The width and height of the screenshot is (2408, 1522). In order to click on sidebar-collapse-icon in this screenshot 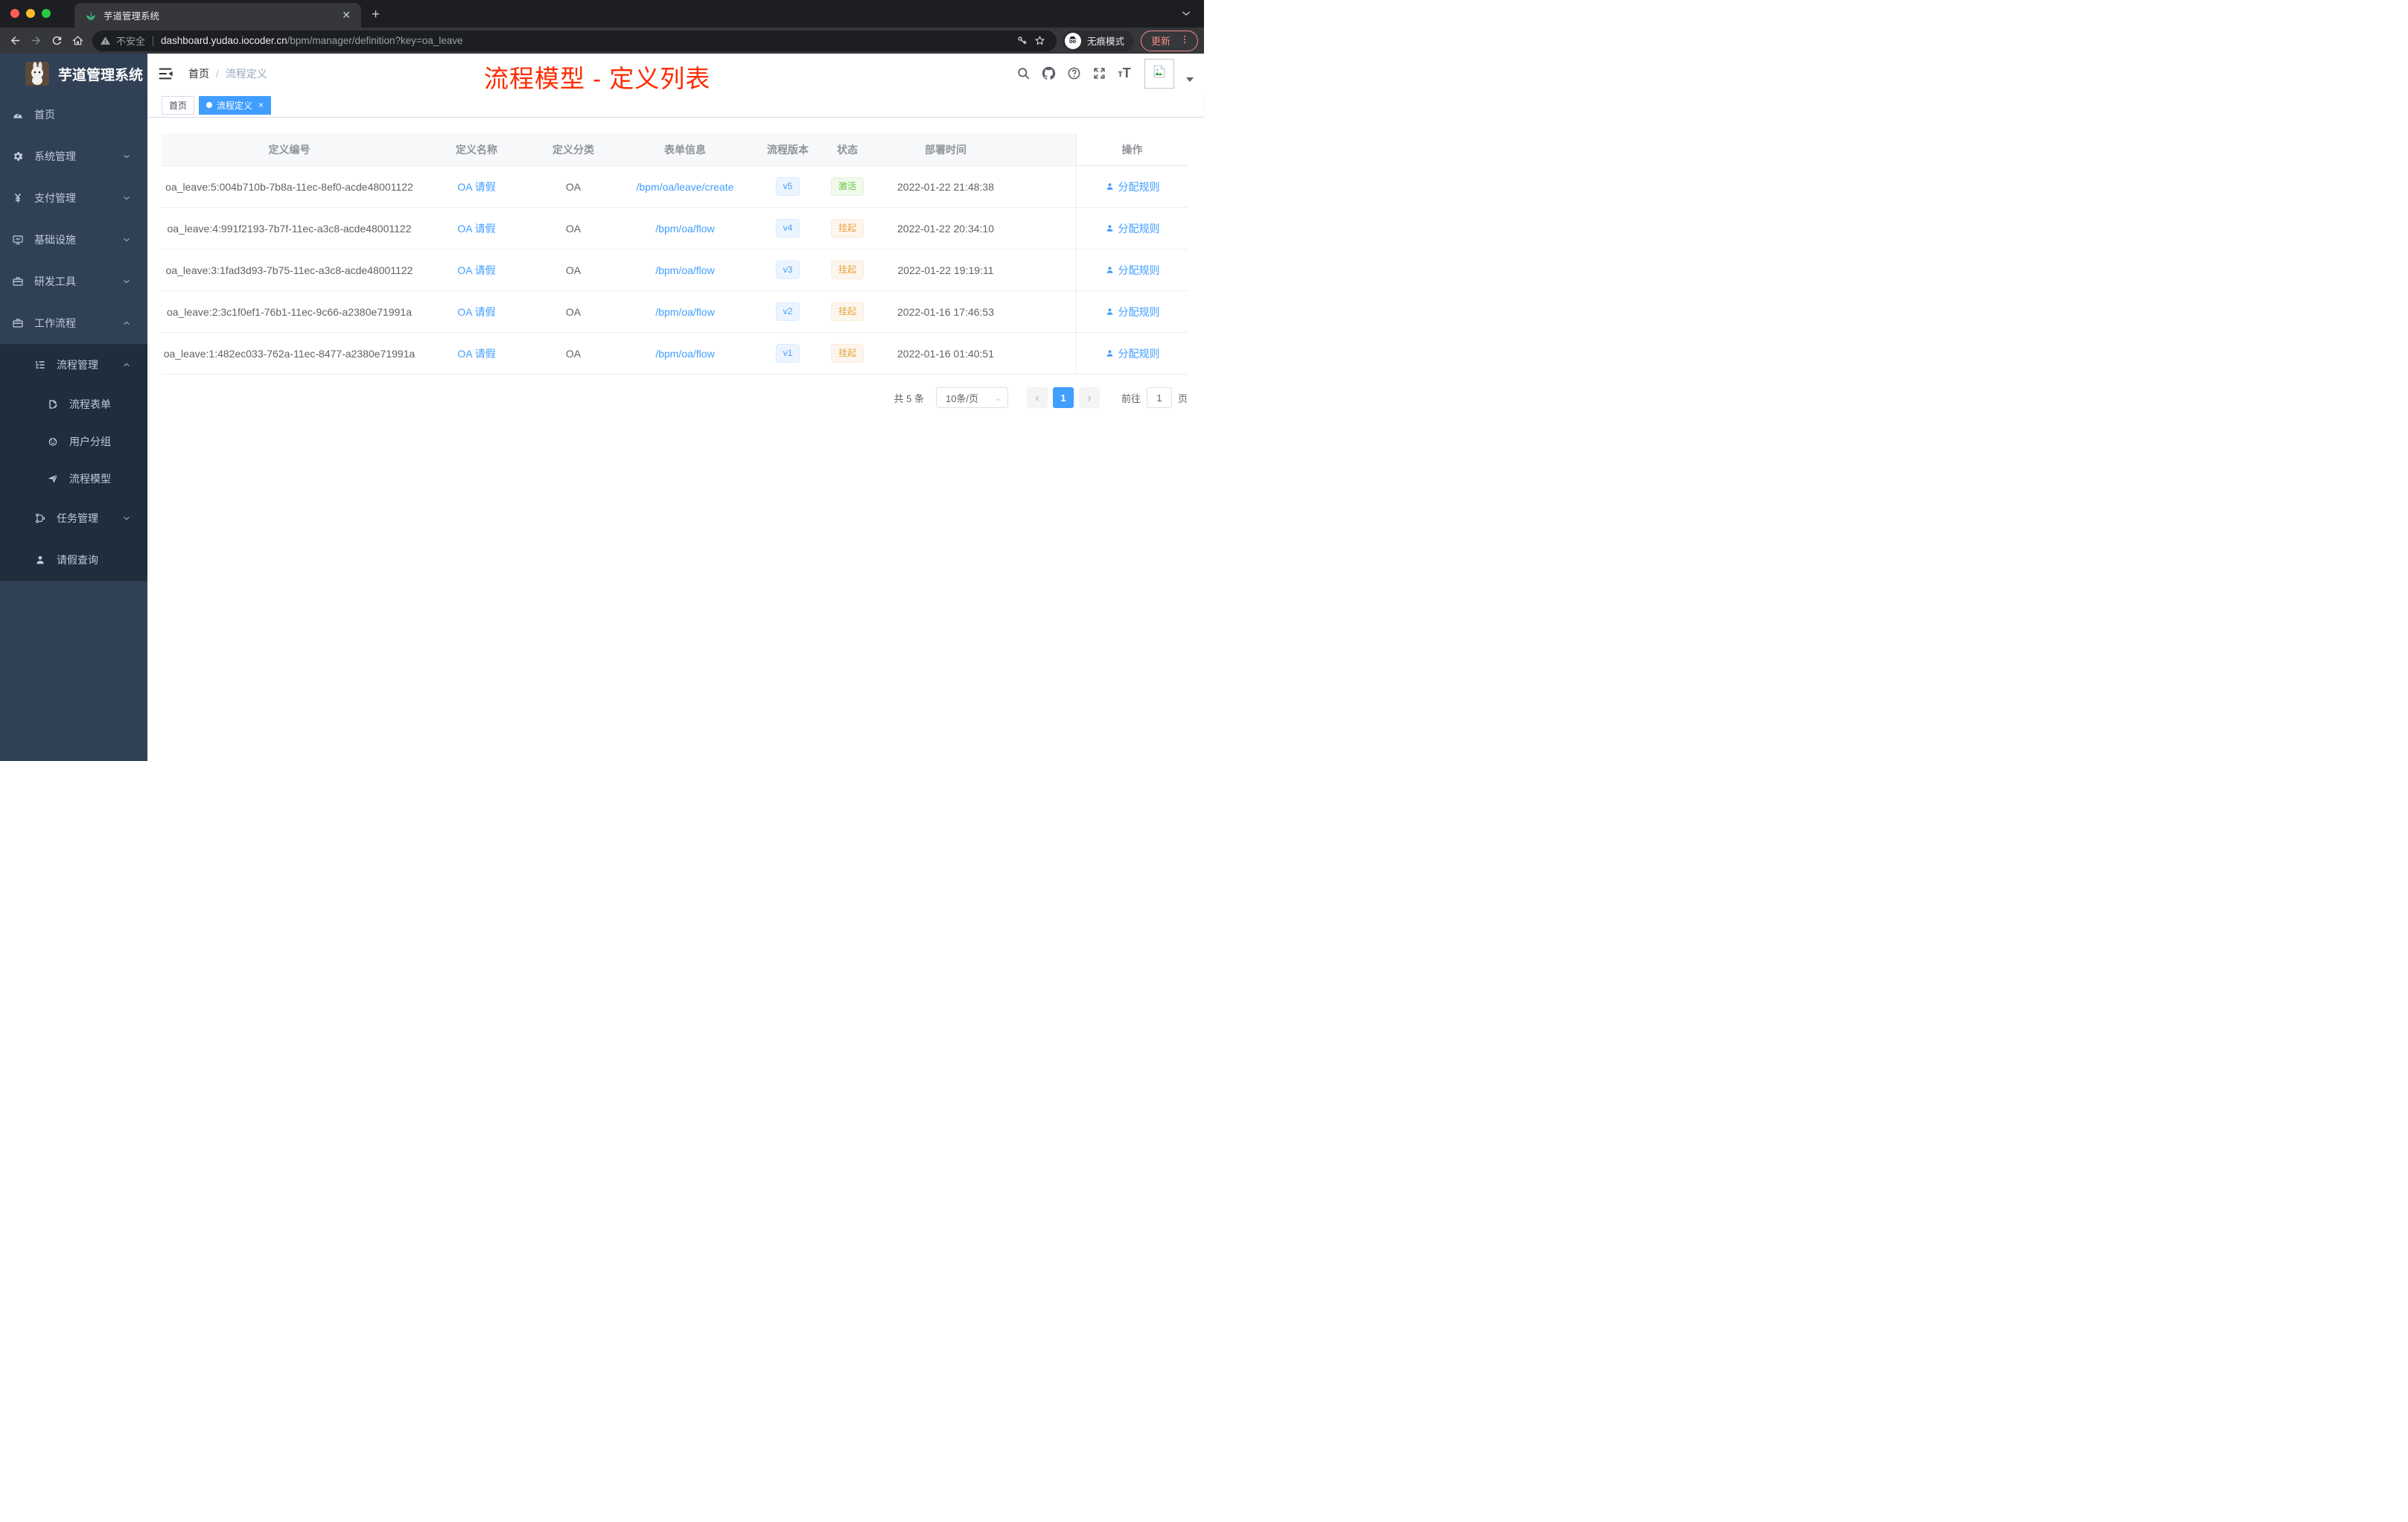, I will do `click(165, 74)`.